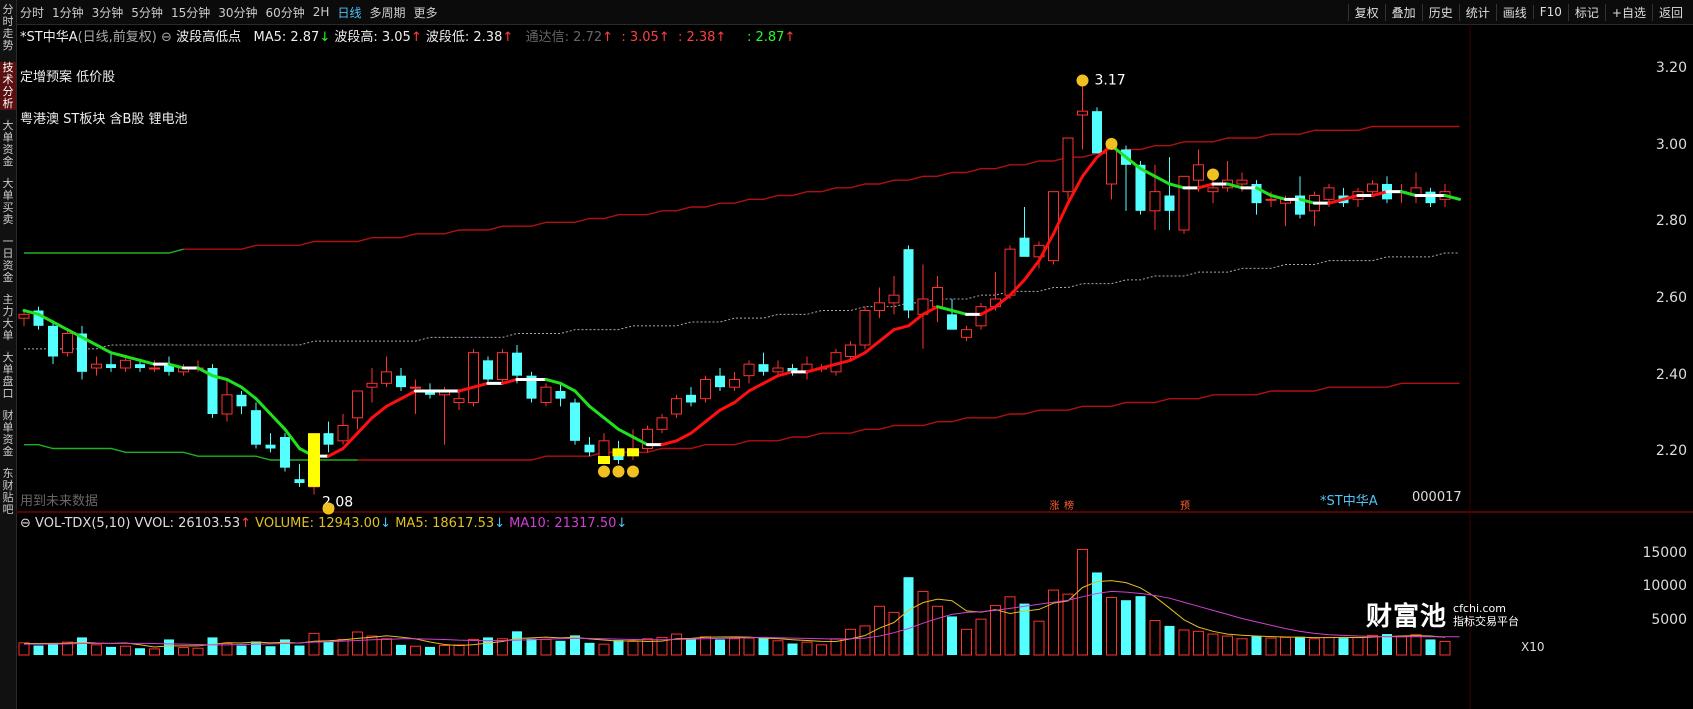 The height and width of the screenshot is (709, 1693). Describe the element at coordinates (1664, 552) in the screenshot. I see `volume-tick-label: 15000` at that location.